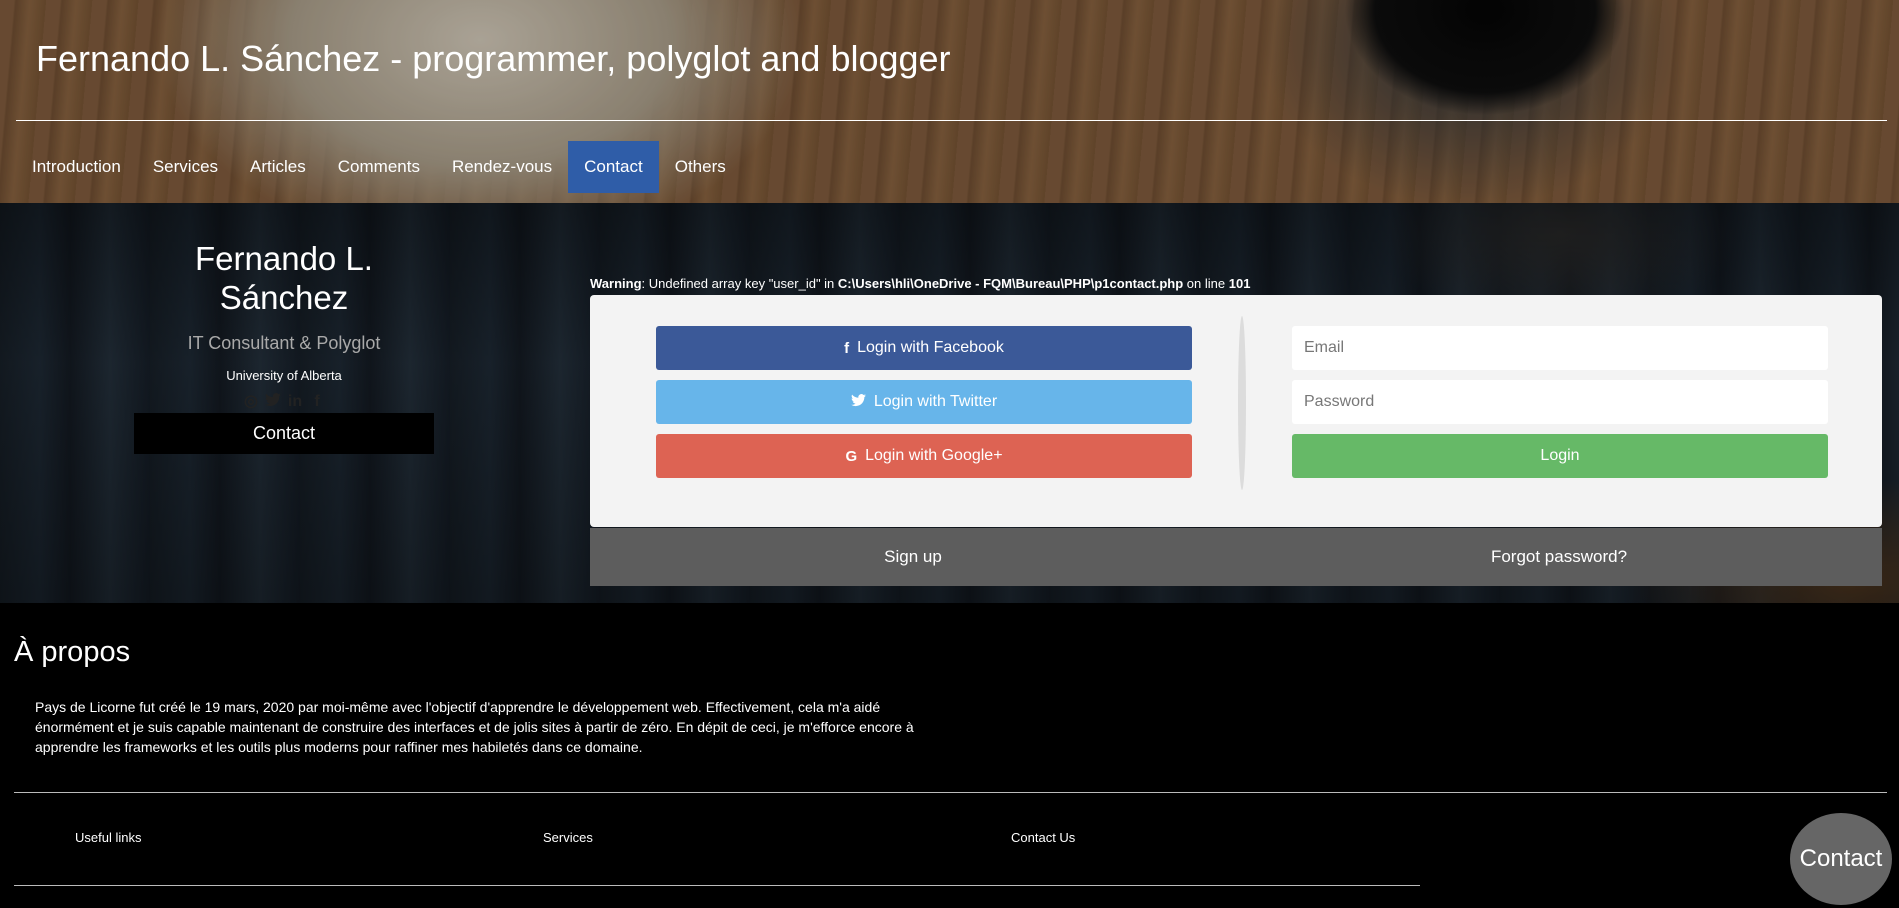  I want to click on warning-line-number: 101, so click(1239, 283).